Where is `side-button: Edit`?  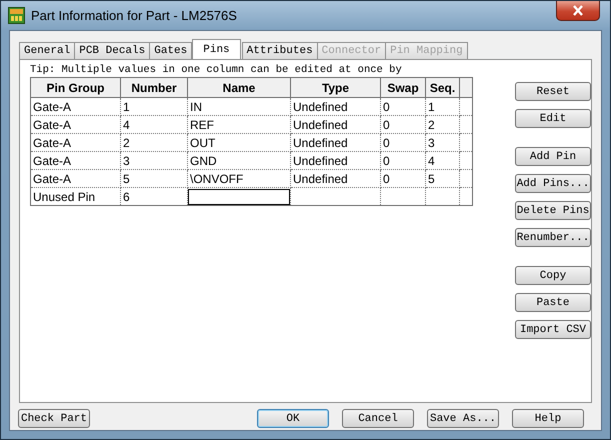 side-button: Edit is located at coordinates (553, 118).